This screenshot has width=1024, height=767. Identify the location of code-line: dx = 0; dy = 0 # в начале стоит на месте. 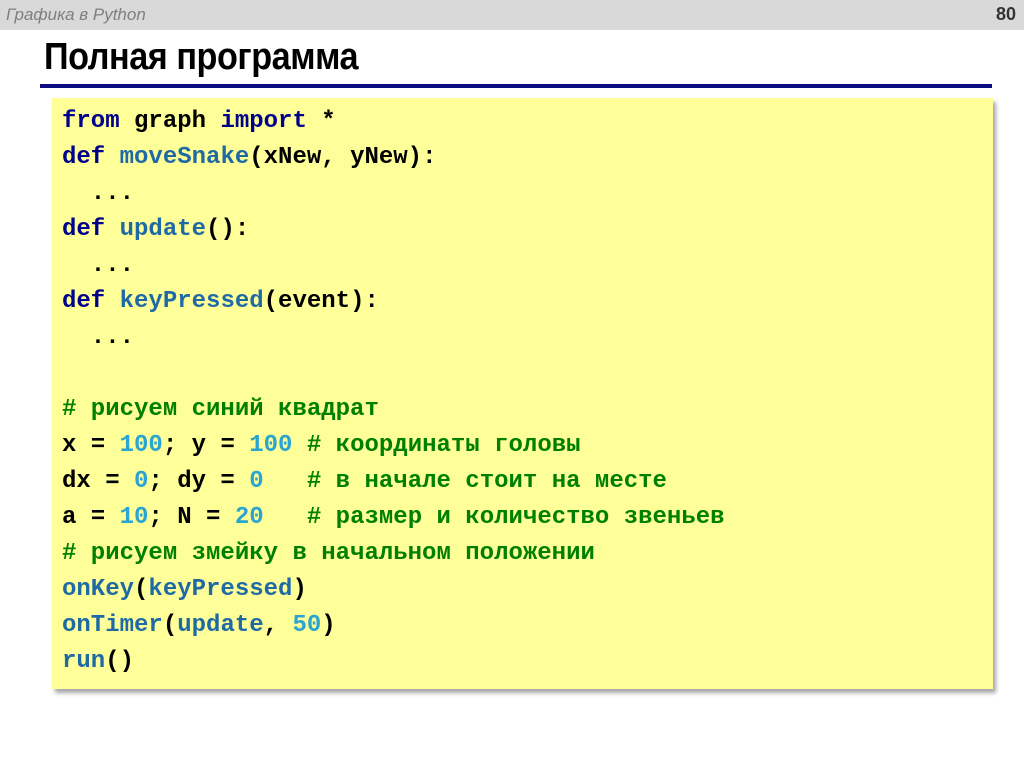
(393, 482).